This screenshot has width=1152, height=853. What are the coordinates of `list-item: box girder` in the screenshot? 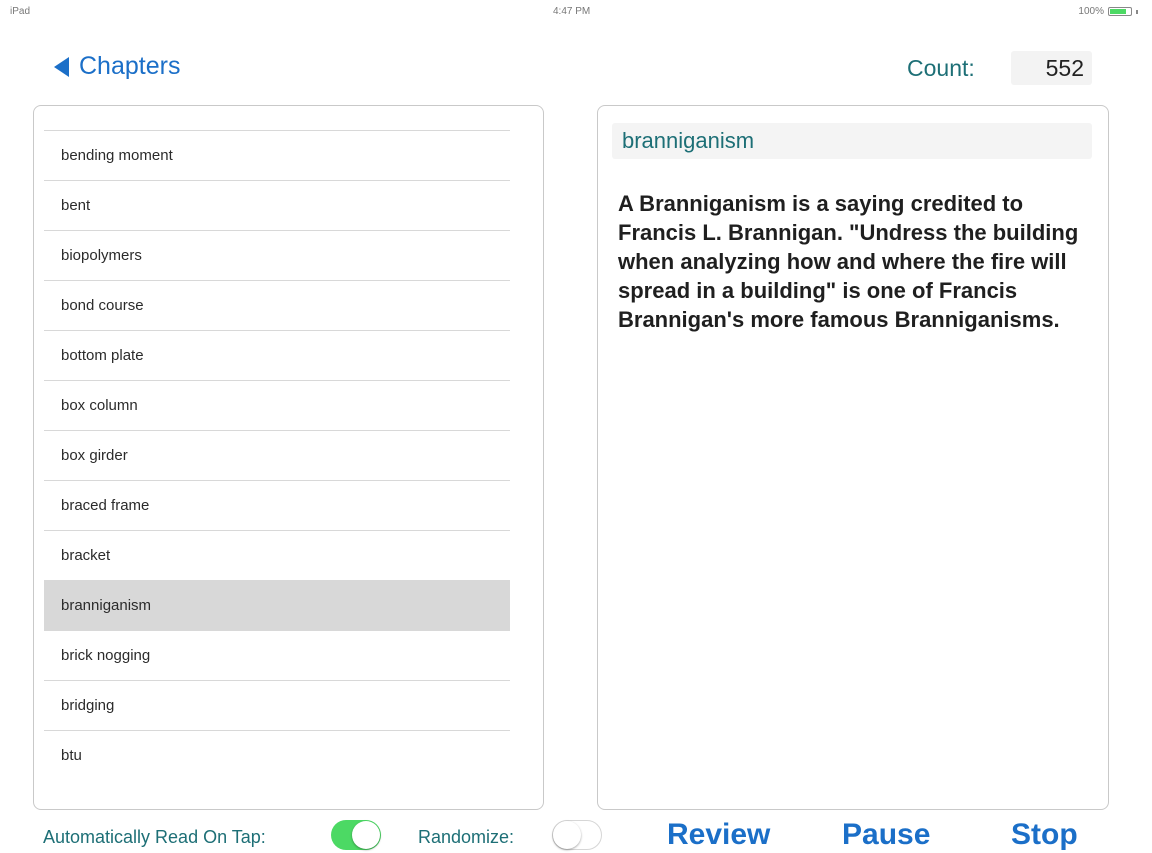 It's located at (277, 456).